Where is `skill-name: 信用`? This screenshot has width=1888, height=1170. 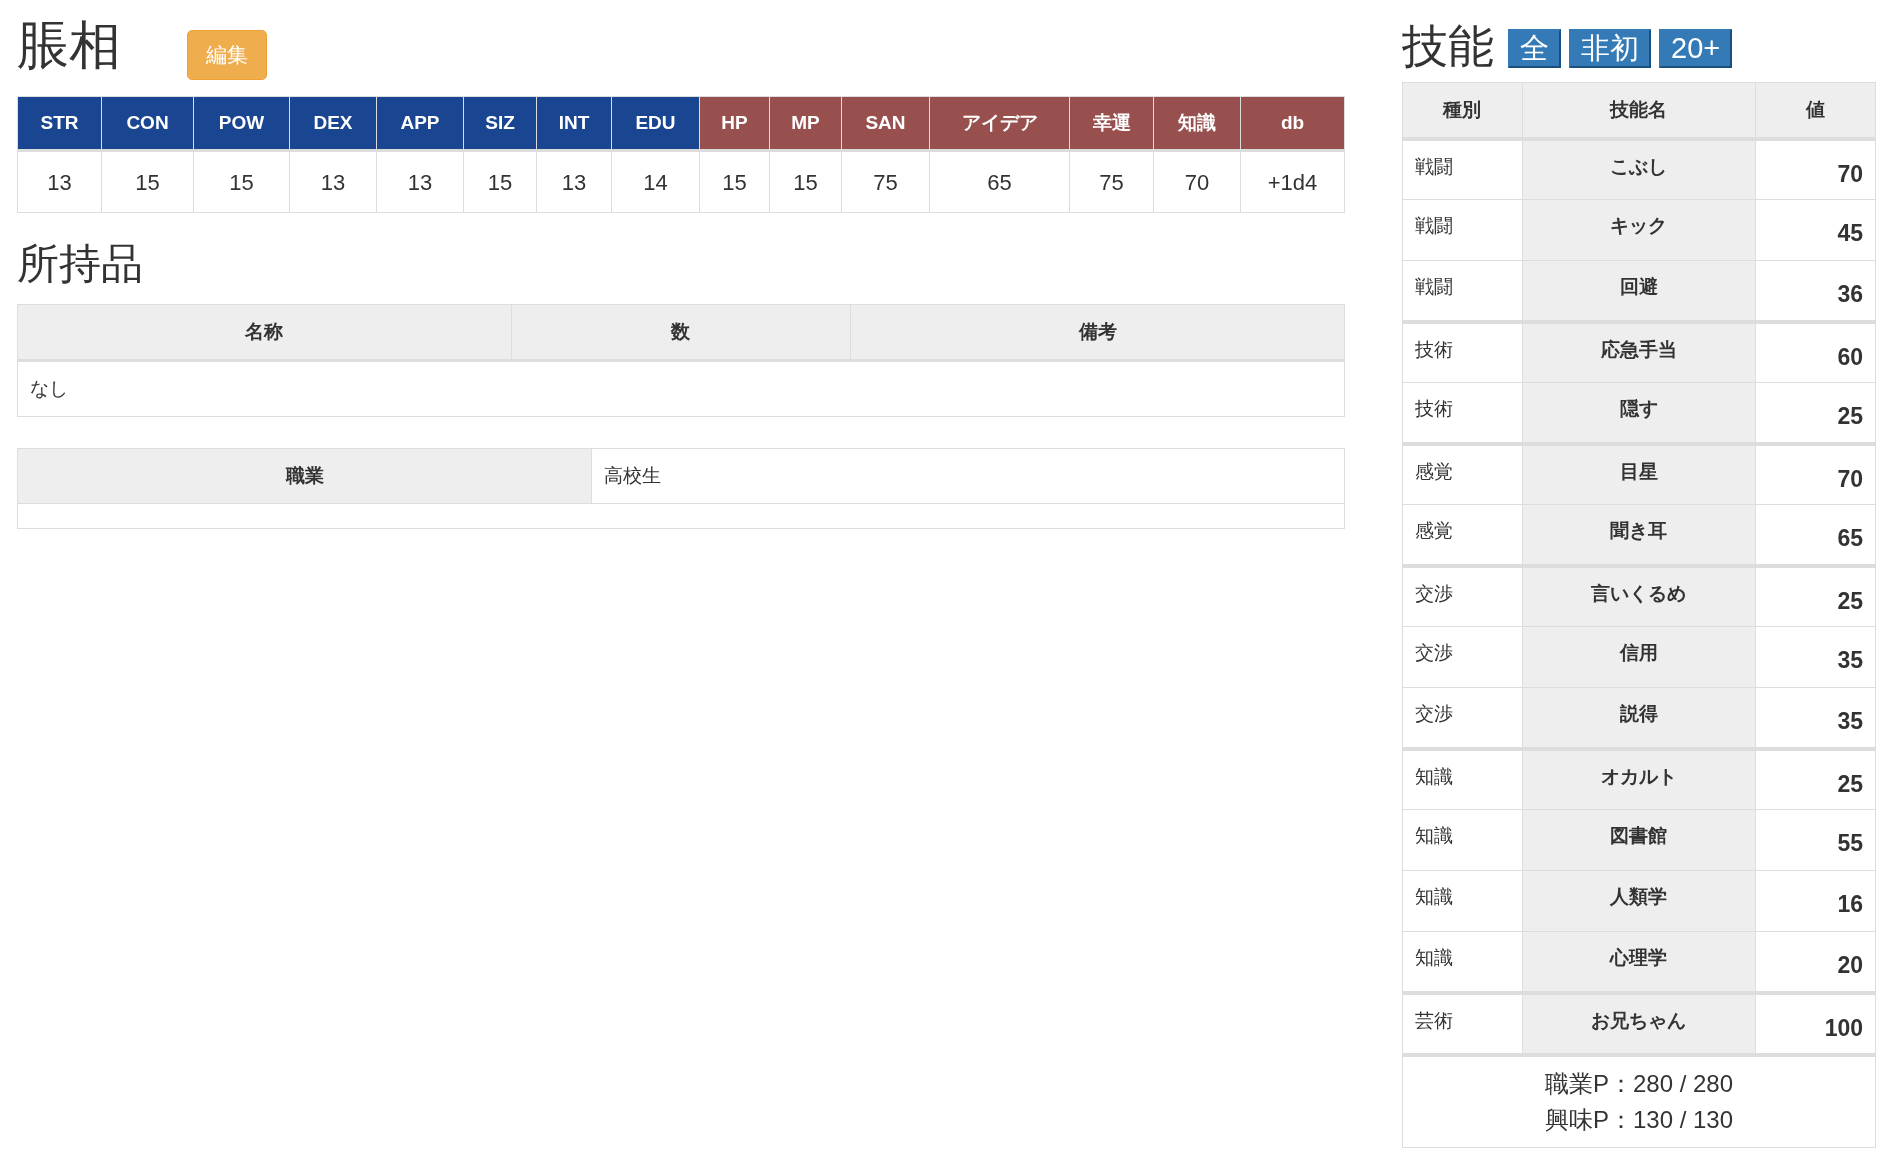 skill-name: 信用 is located at coordinates (1639, 657).